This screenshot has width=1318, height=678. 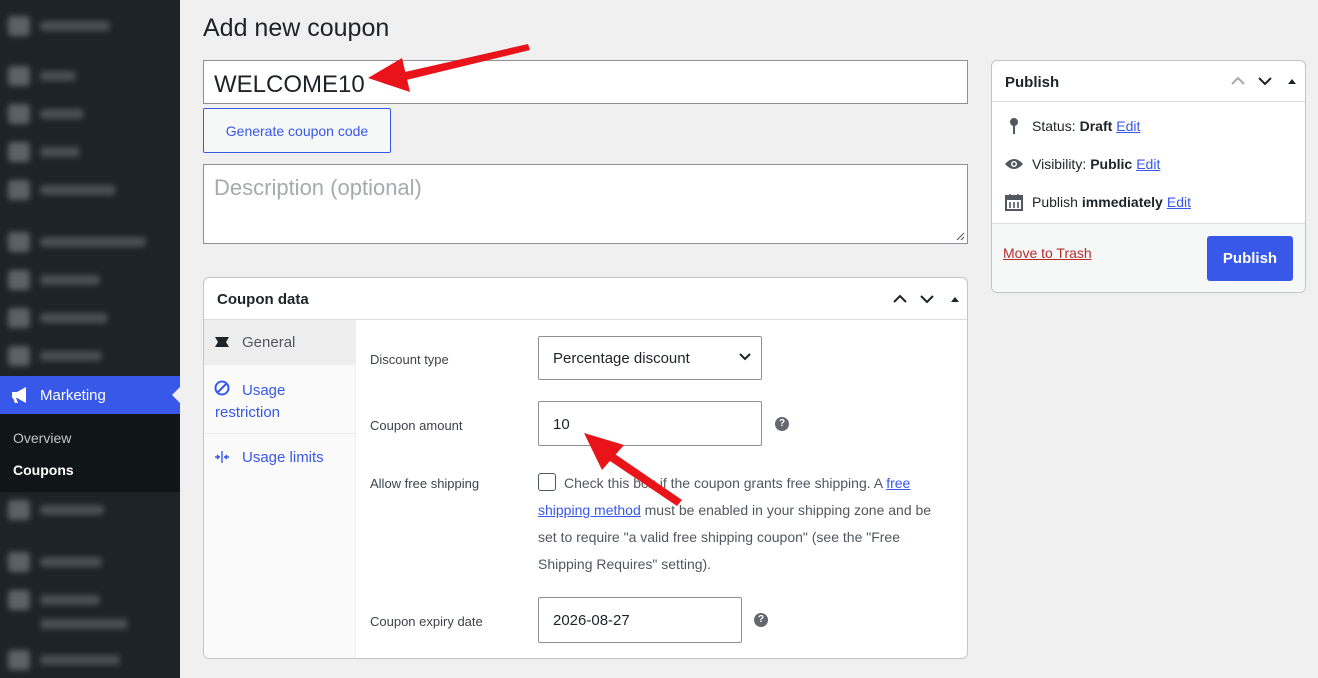 I want to click on publish-value: immediately, so click(x=1122, y=202).